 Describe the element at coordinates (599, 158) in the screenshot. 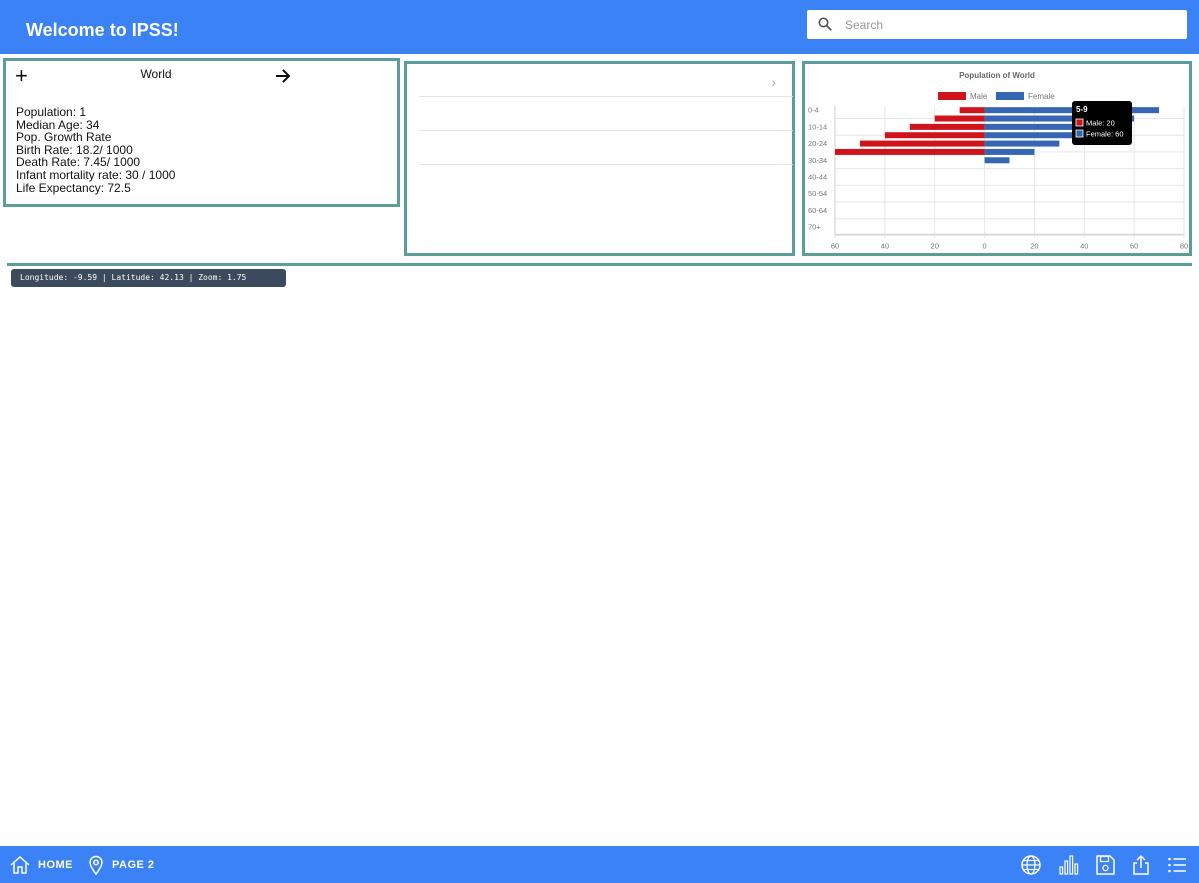

I see `list-panel: ›` at that location.